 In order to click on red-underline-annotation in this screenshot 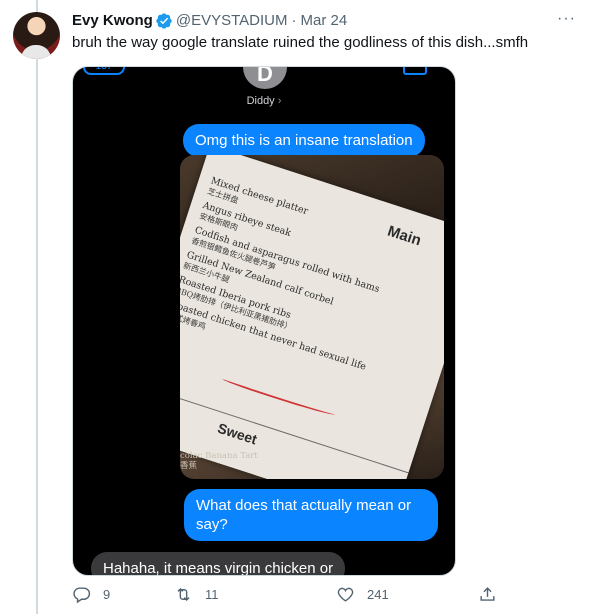, I will do `click(278, 396)`.